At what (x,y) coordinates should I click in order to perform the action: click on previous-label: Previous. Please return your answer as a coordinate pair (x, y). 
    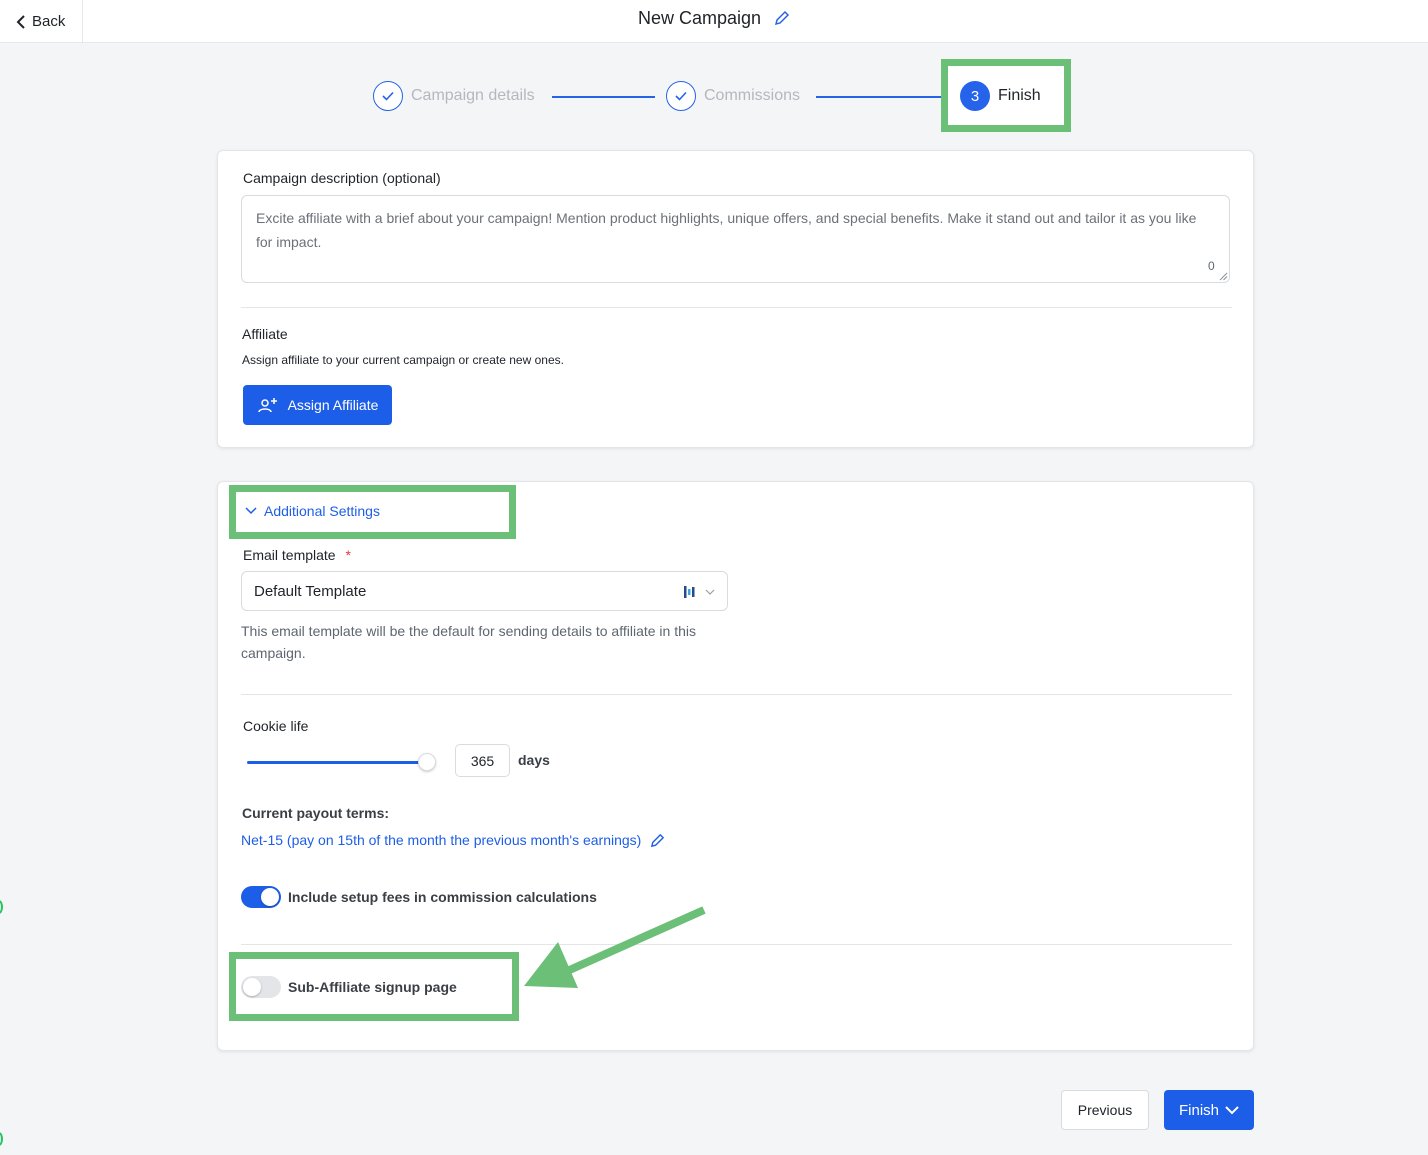
    Looking at the image, I should click on (1105, 1110).